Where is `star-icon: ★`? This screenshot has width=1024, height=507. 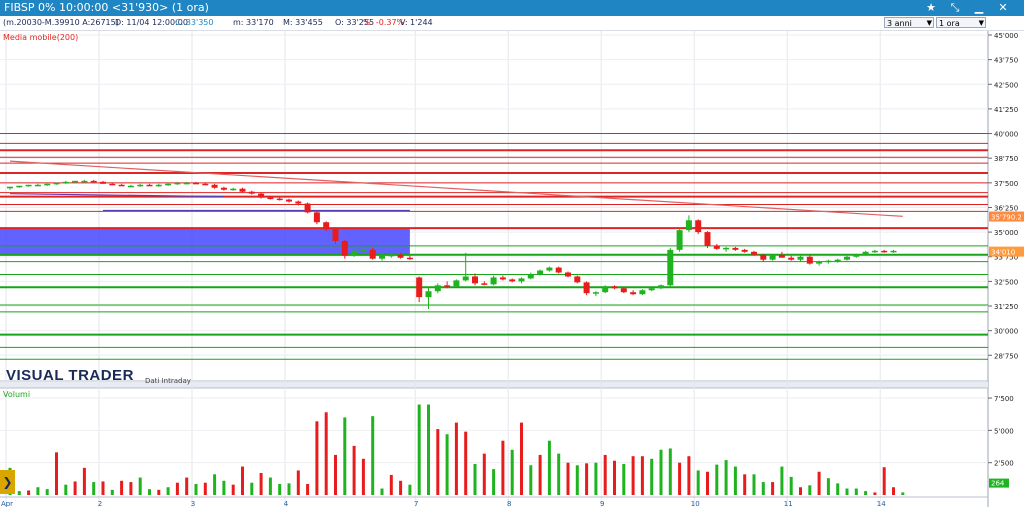
star-icon: ★ is located at coordinates (931, 8).